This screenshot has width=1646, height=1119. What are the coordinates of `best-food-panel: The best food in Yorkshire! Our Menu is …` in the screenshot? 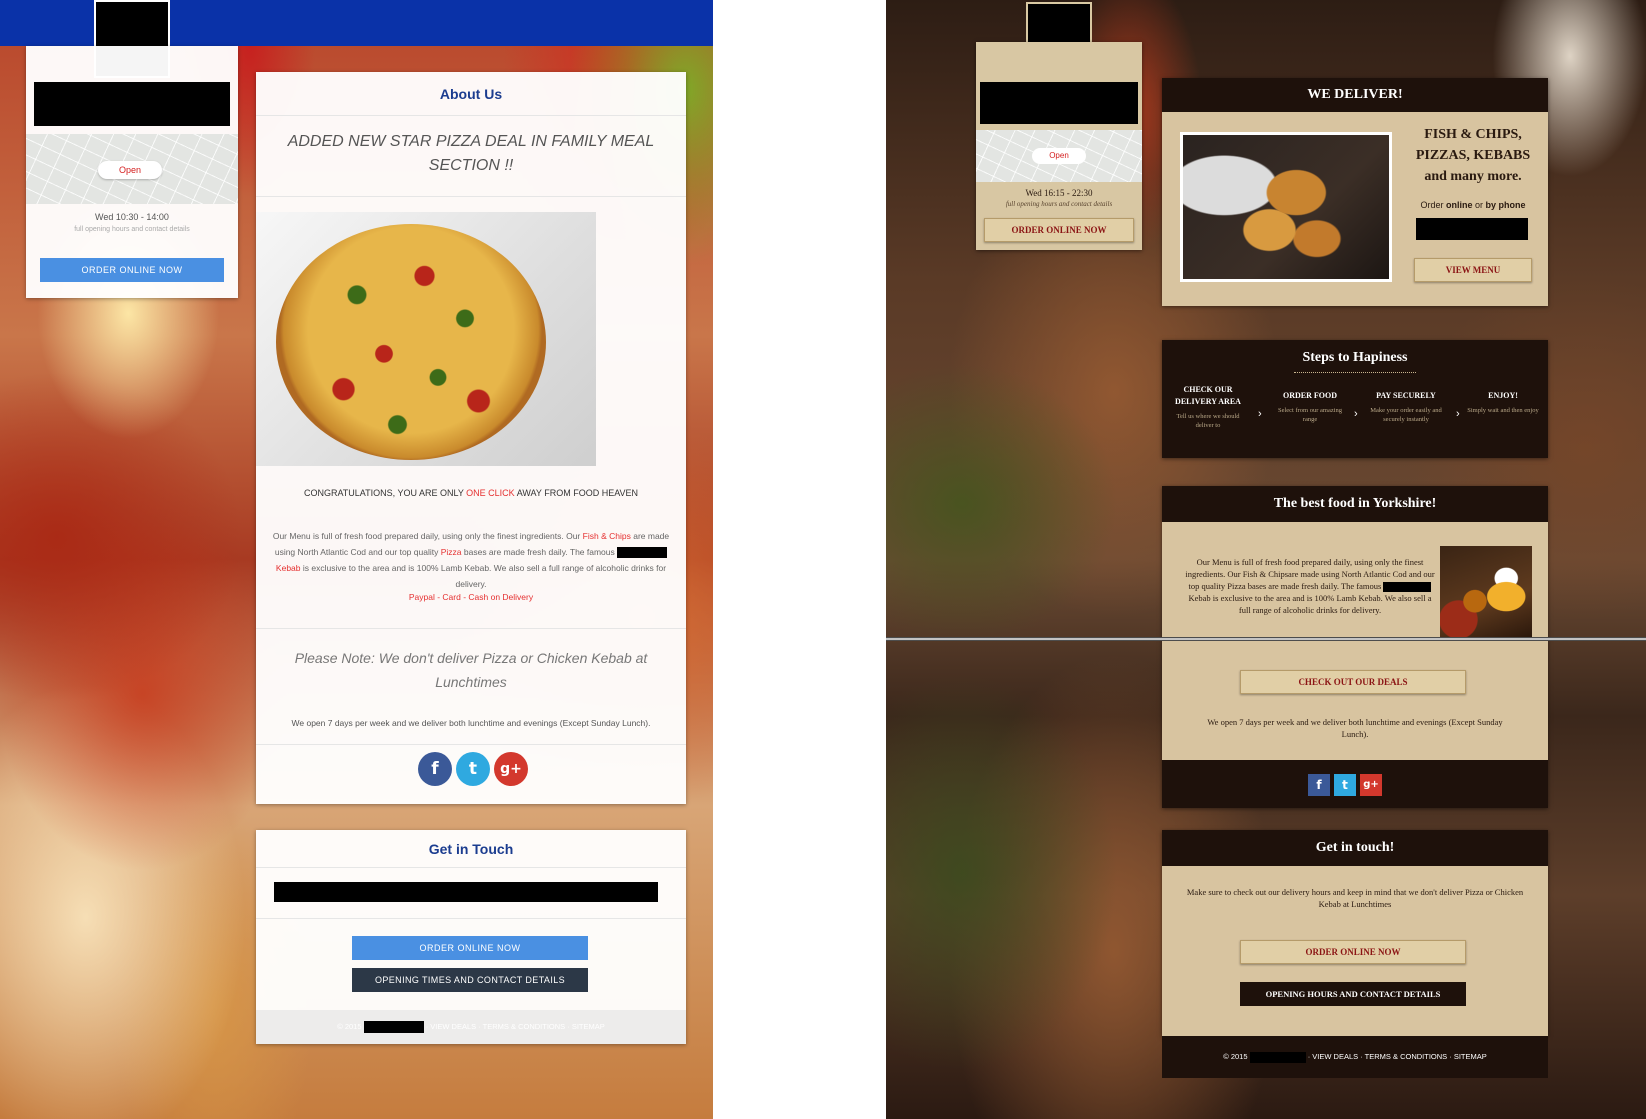 It's located at (1355, 647).